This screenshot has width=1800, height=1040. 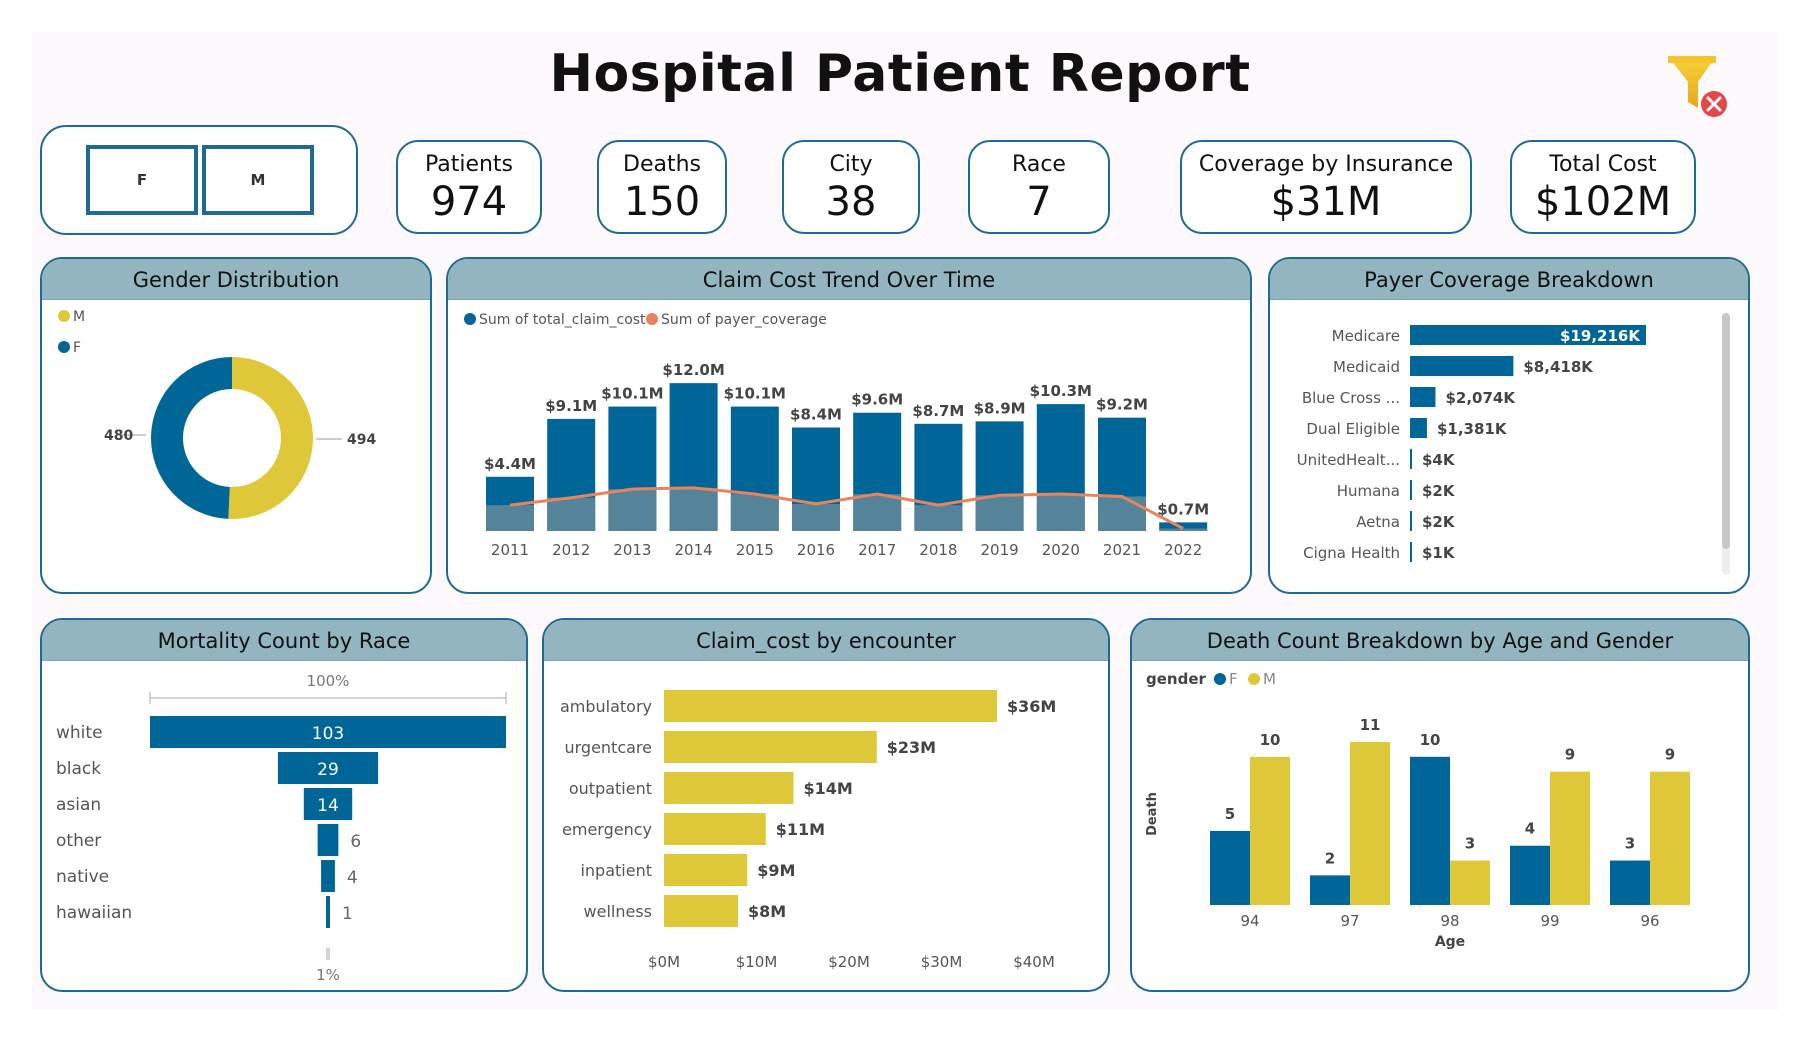 What do you see at coordinates (510, 464) in the screenshot?
I see `data-label: $4.4M` at bounding box center [510, 464].